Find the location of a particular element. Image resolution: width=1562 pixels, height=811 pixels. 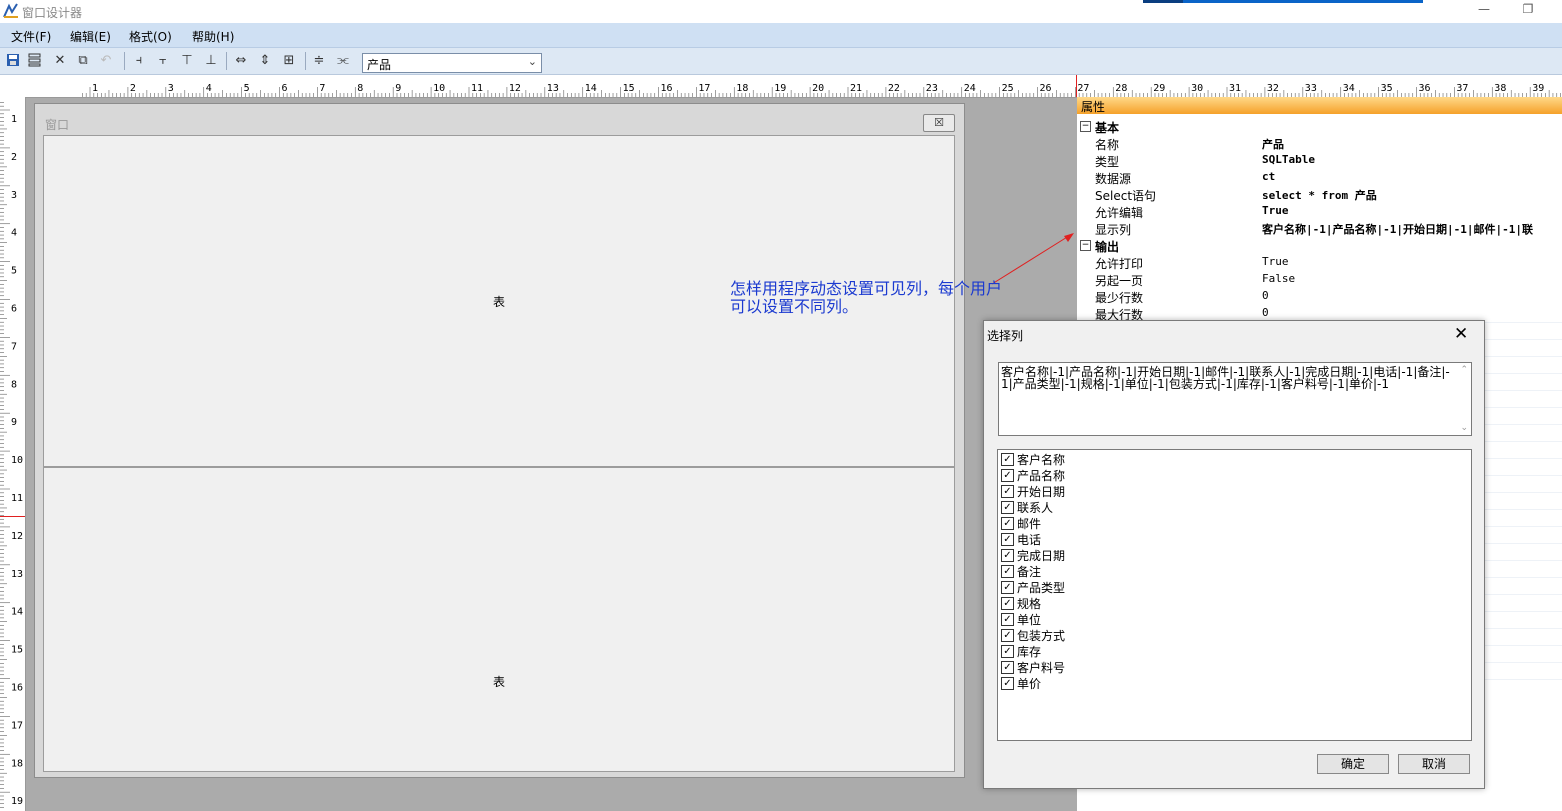

properties-header: 属性 is located at coordinates (1319, 105).